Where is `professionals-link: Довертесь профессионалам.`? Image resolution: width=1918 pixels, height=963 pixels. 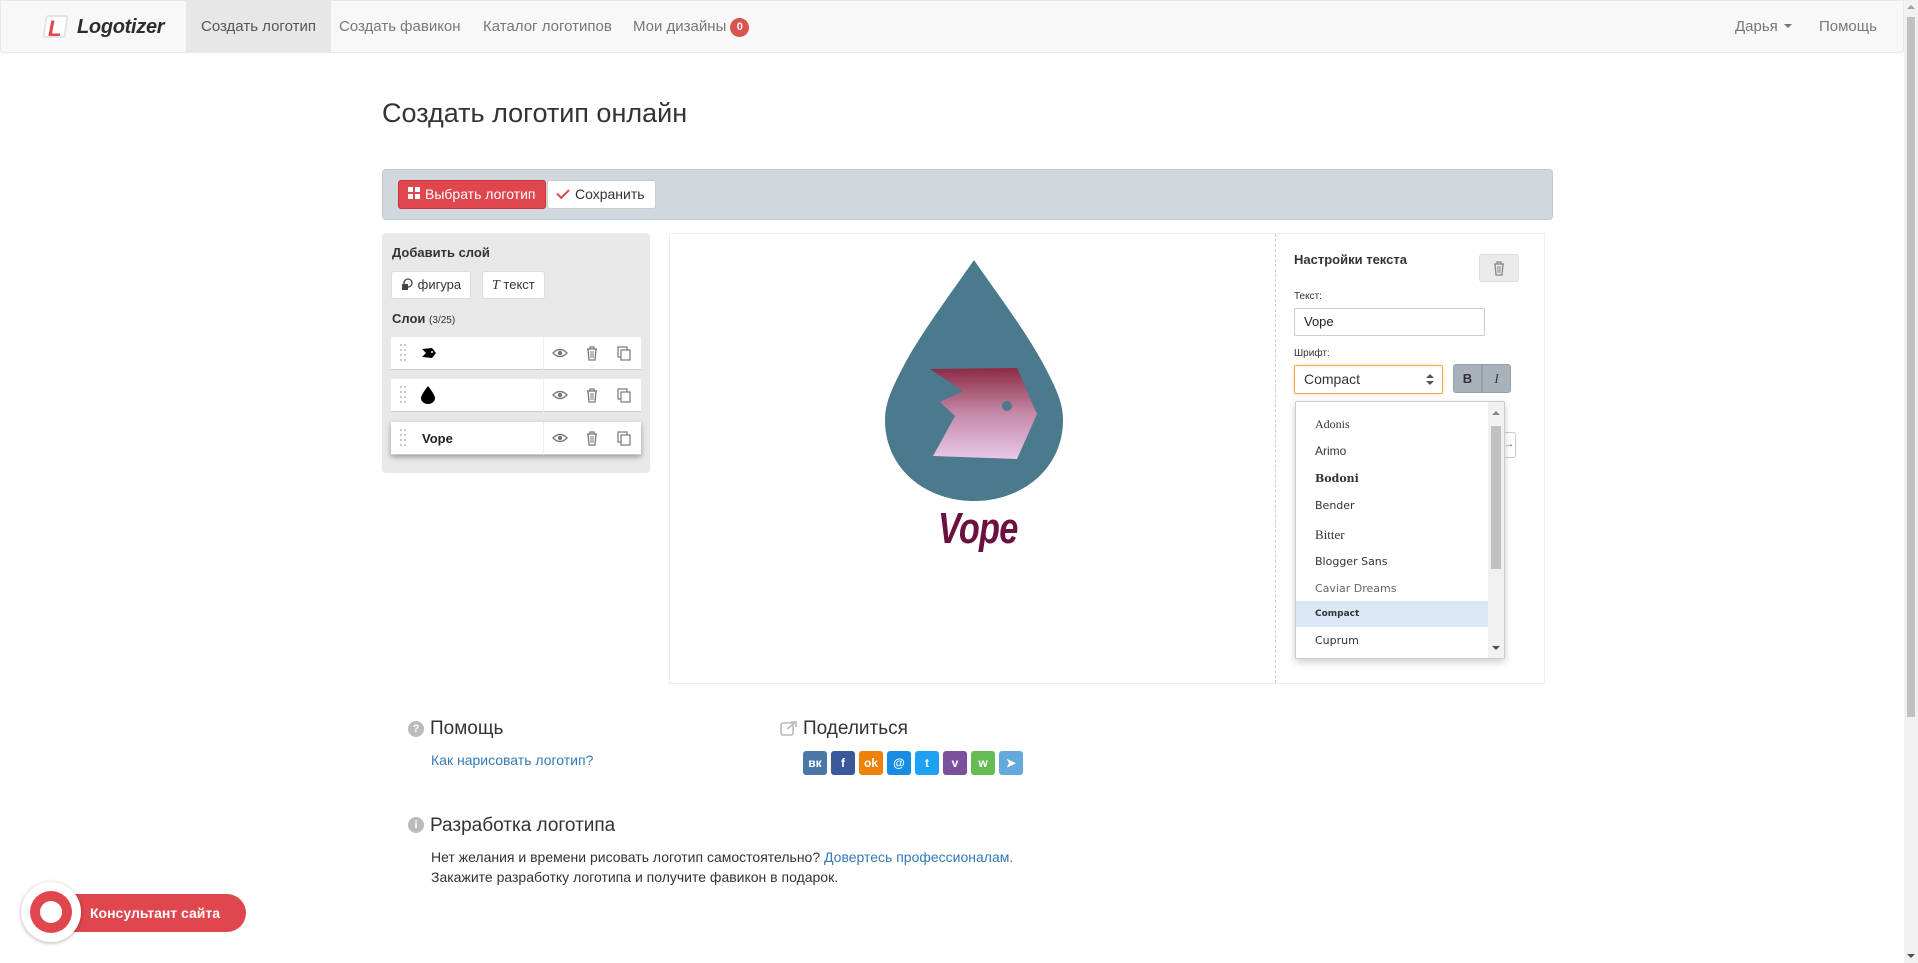
professionals-link: Довертесь профессионалам. is located at coordinates (918, 857).